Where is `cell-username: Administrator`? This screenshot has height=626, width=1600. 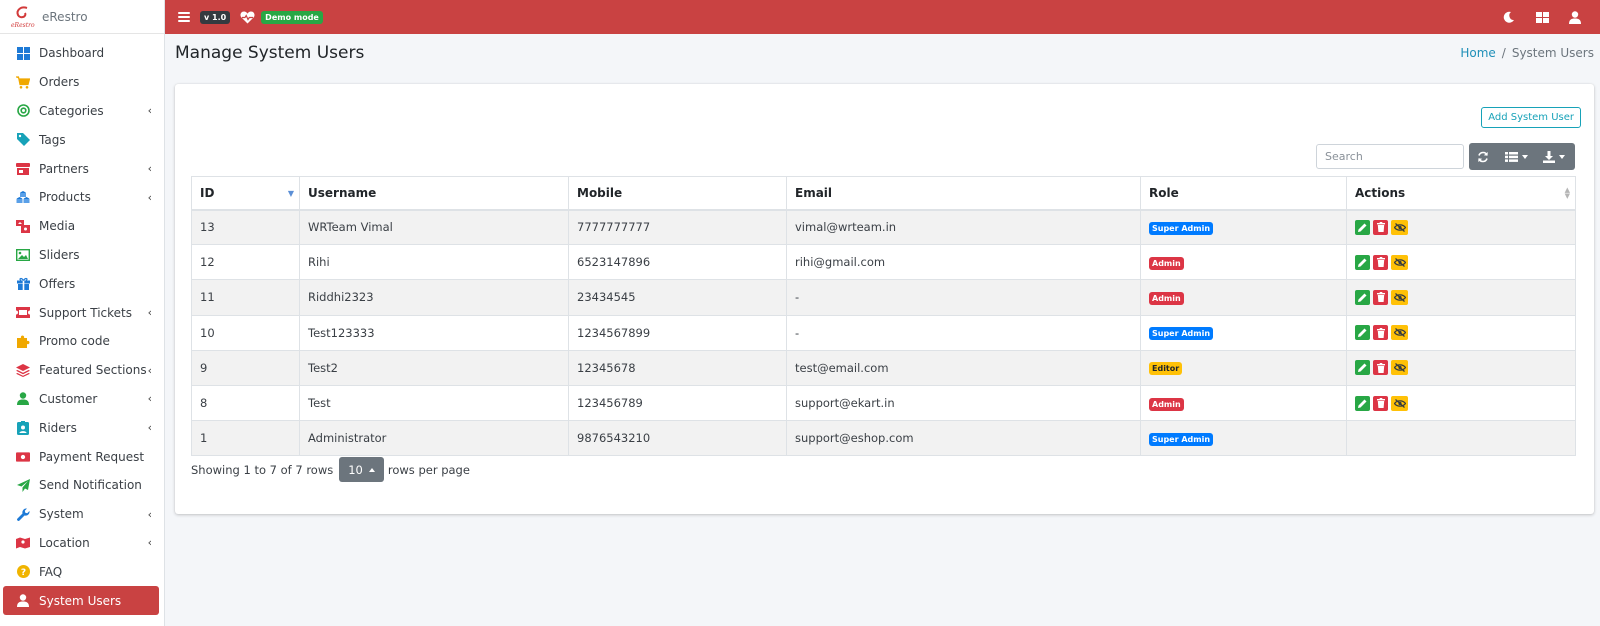 cell-username: Administrator is located at coordinates (434, 438).